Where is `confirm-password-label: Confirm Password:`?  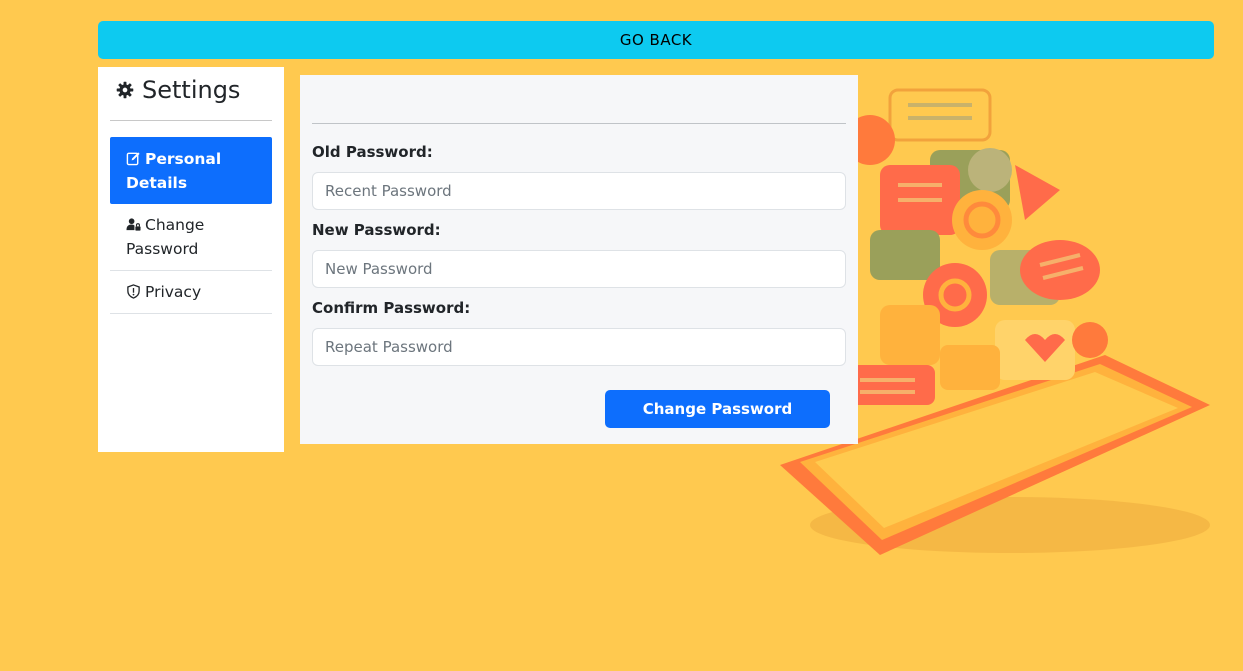 confirm-password-label: Confirm Password: is located at coordinates (391, 308).